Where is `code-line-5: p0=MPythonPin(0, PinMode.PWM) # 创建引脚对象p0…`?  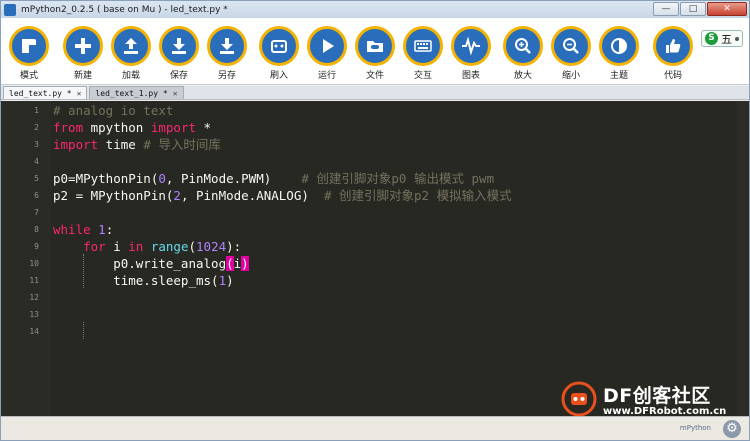 code-line-5: p0=MPythonPin(0, PinMode.PWM) # 创建引脚对象p0… is located at coordinates (274, 178).